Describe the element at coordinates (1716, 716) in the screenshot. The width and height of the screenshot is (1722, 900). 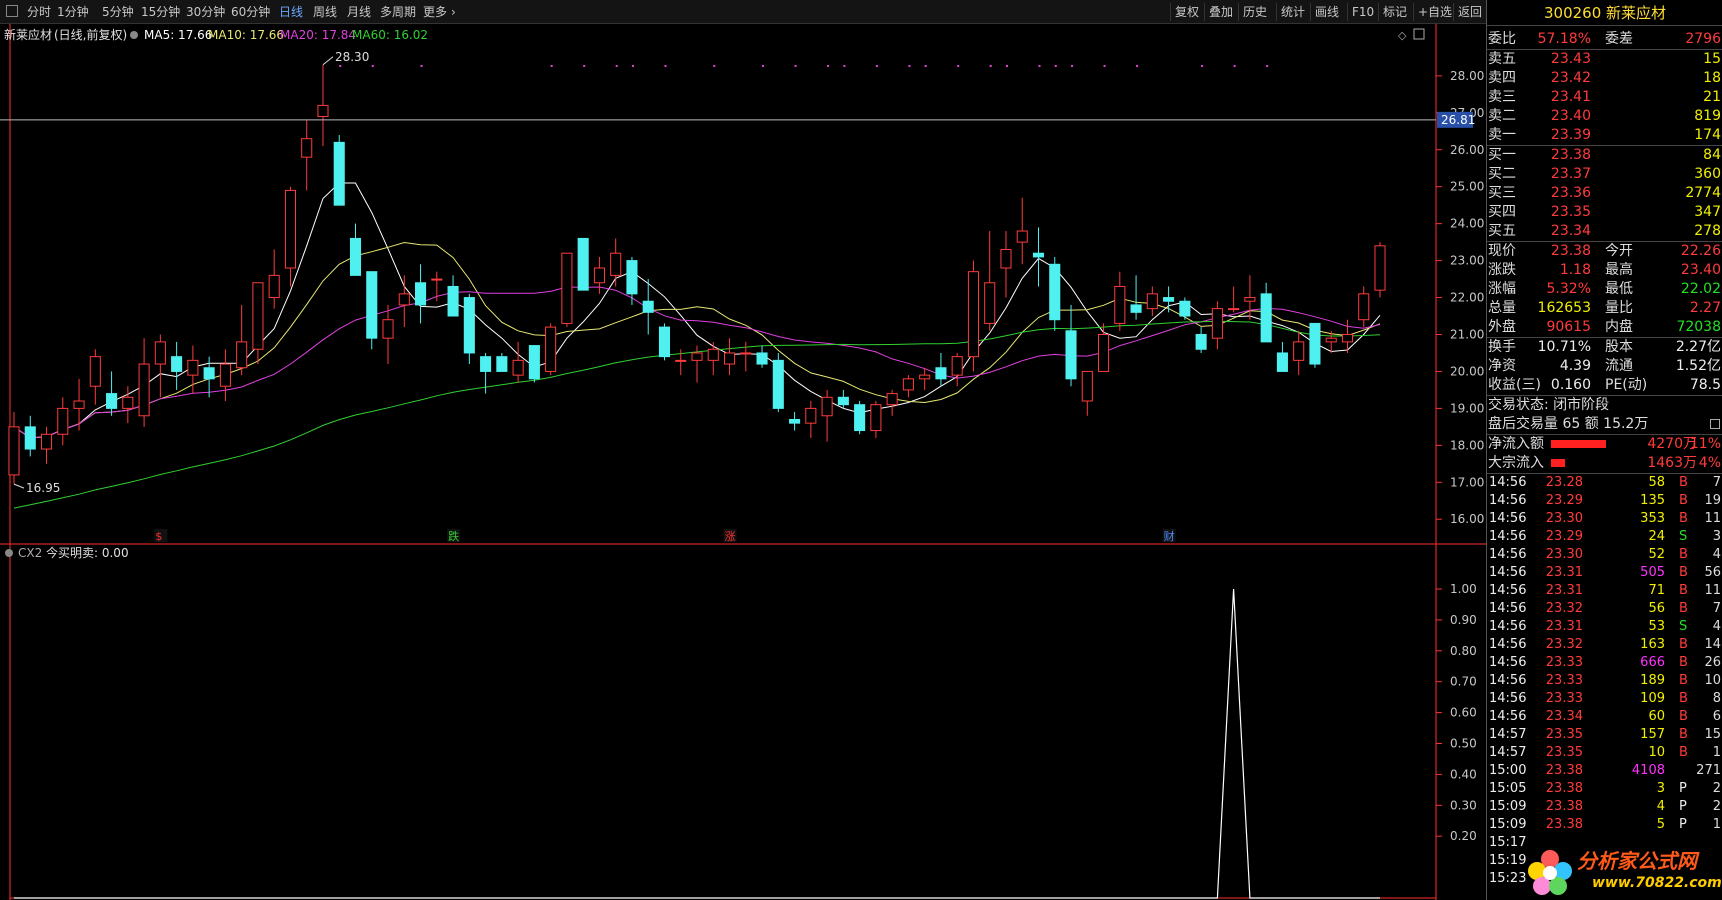
I see `tick-count: 6` at that location.